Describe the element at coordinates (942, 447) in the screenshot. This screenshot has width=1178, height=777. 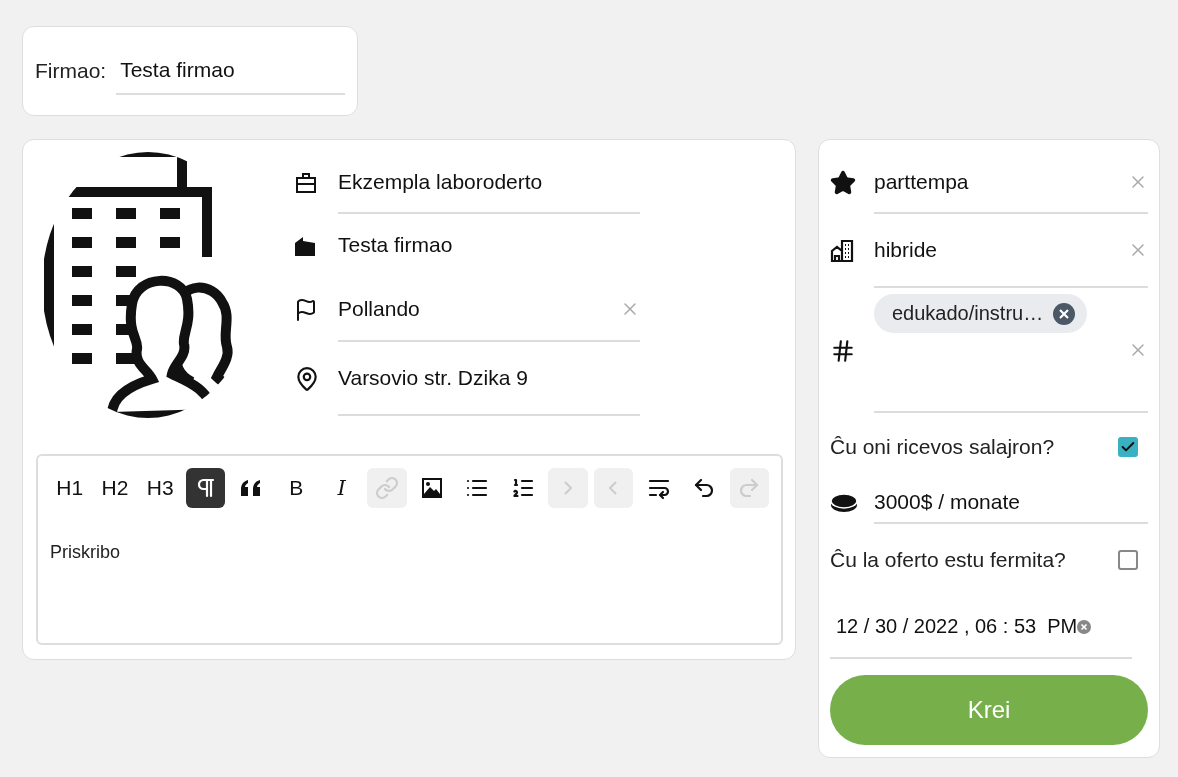
I see `toggle-label: Ĉu oni ricevos salajron?` at that location.